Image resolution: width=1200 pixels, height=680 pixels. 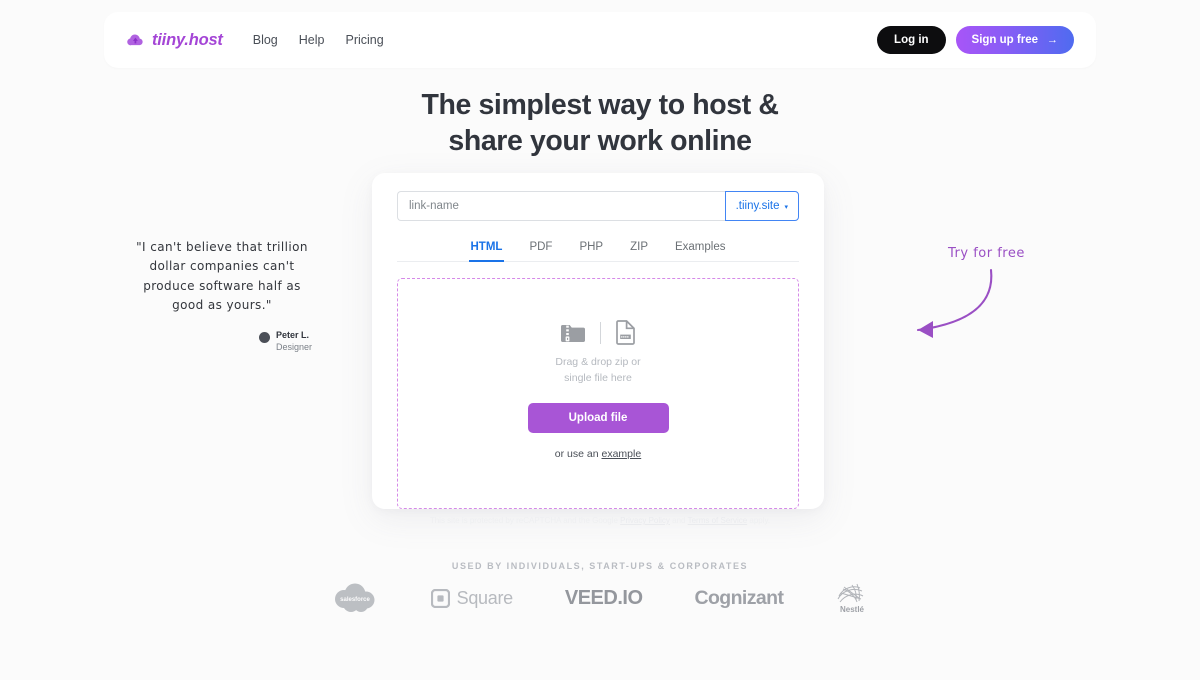 What do you see at coordinates (600, 105) in the screenshot?
I see `hero-line-1: The simplest way to host &` at bounding box center [600, 105].